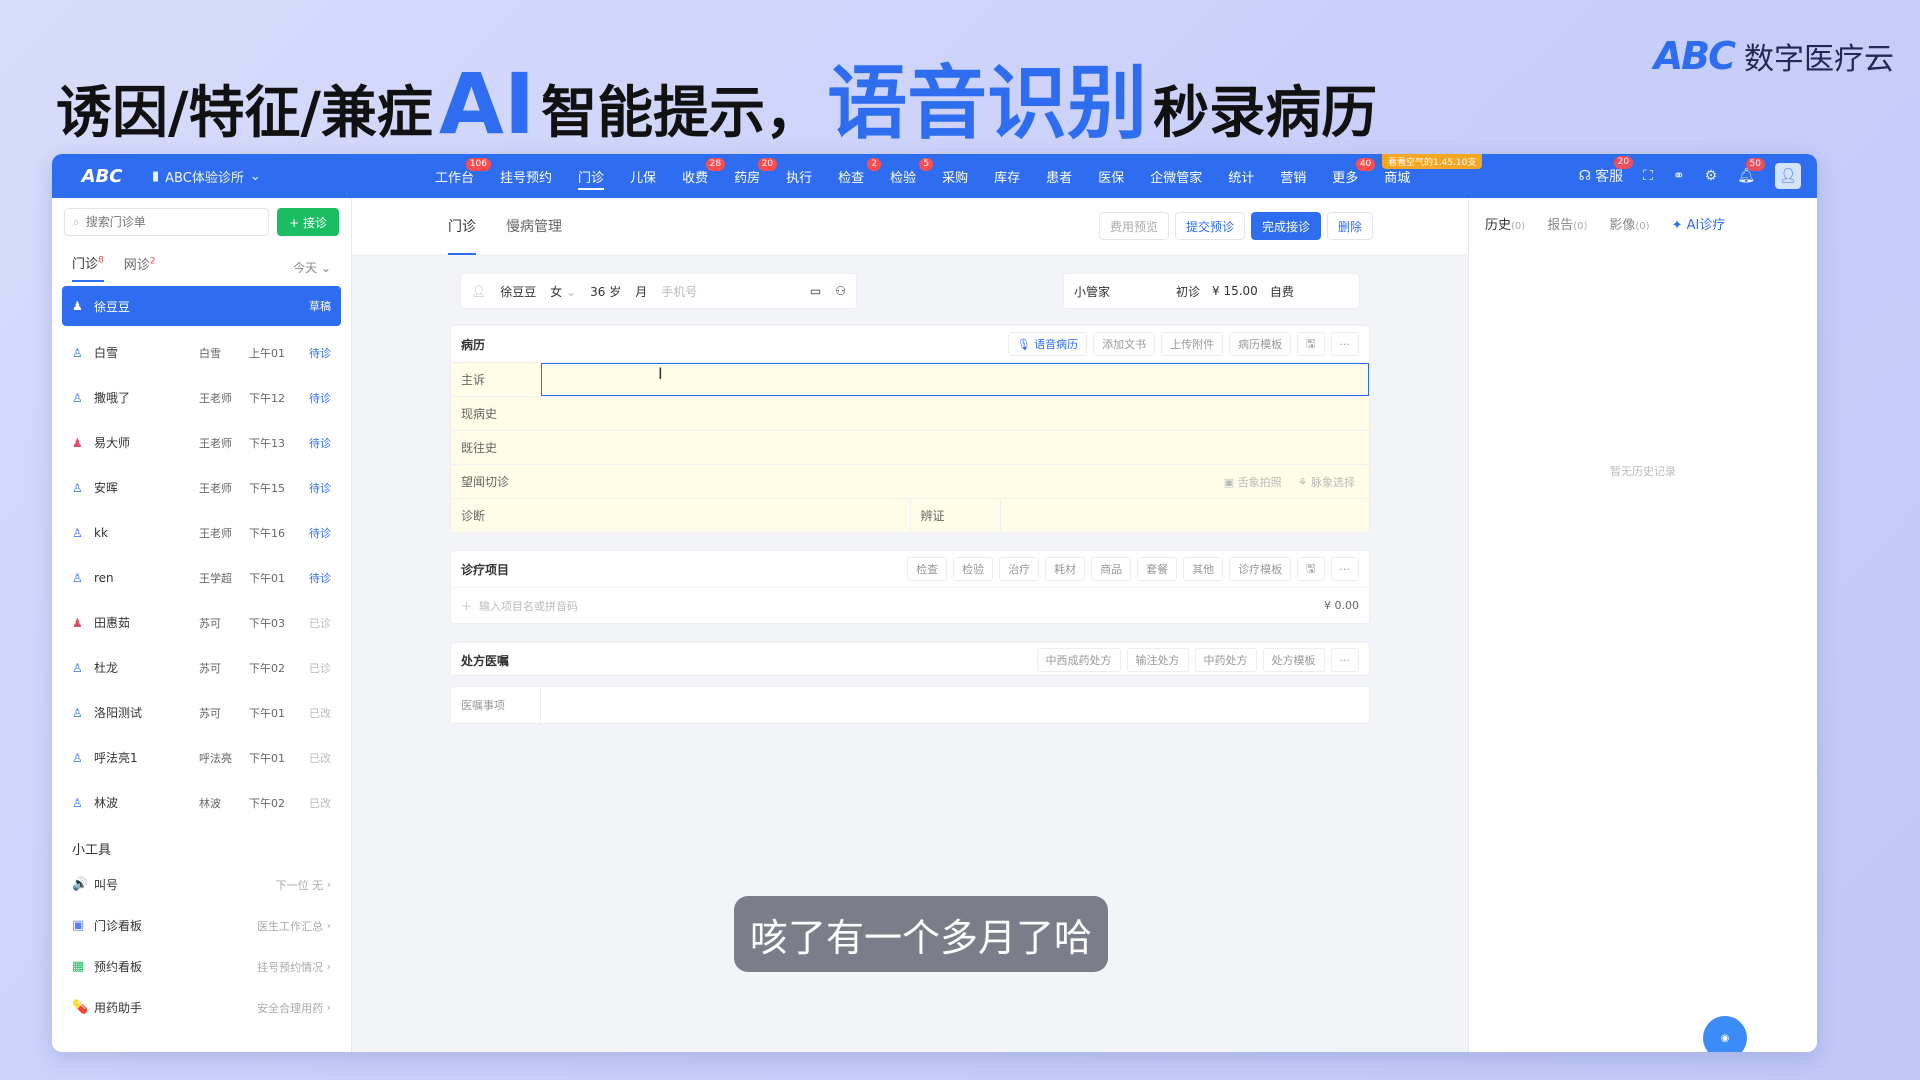 The image size is (1920, 1080). I want to click on patient-row: ♙ ren 王学超 下午01 待诊, so click(201, 577).